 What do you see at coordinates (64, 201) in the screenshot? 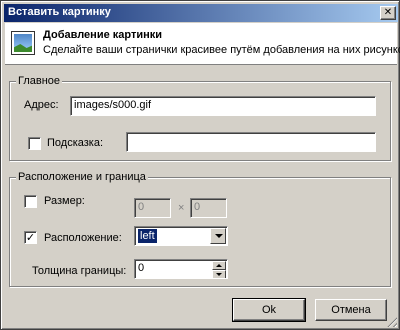
I see `size-label: Размер:` at bounding box center [64, 201].